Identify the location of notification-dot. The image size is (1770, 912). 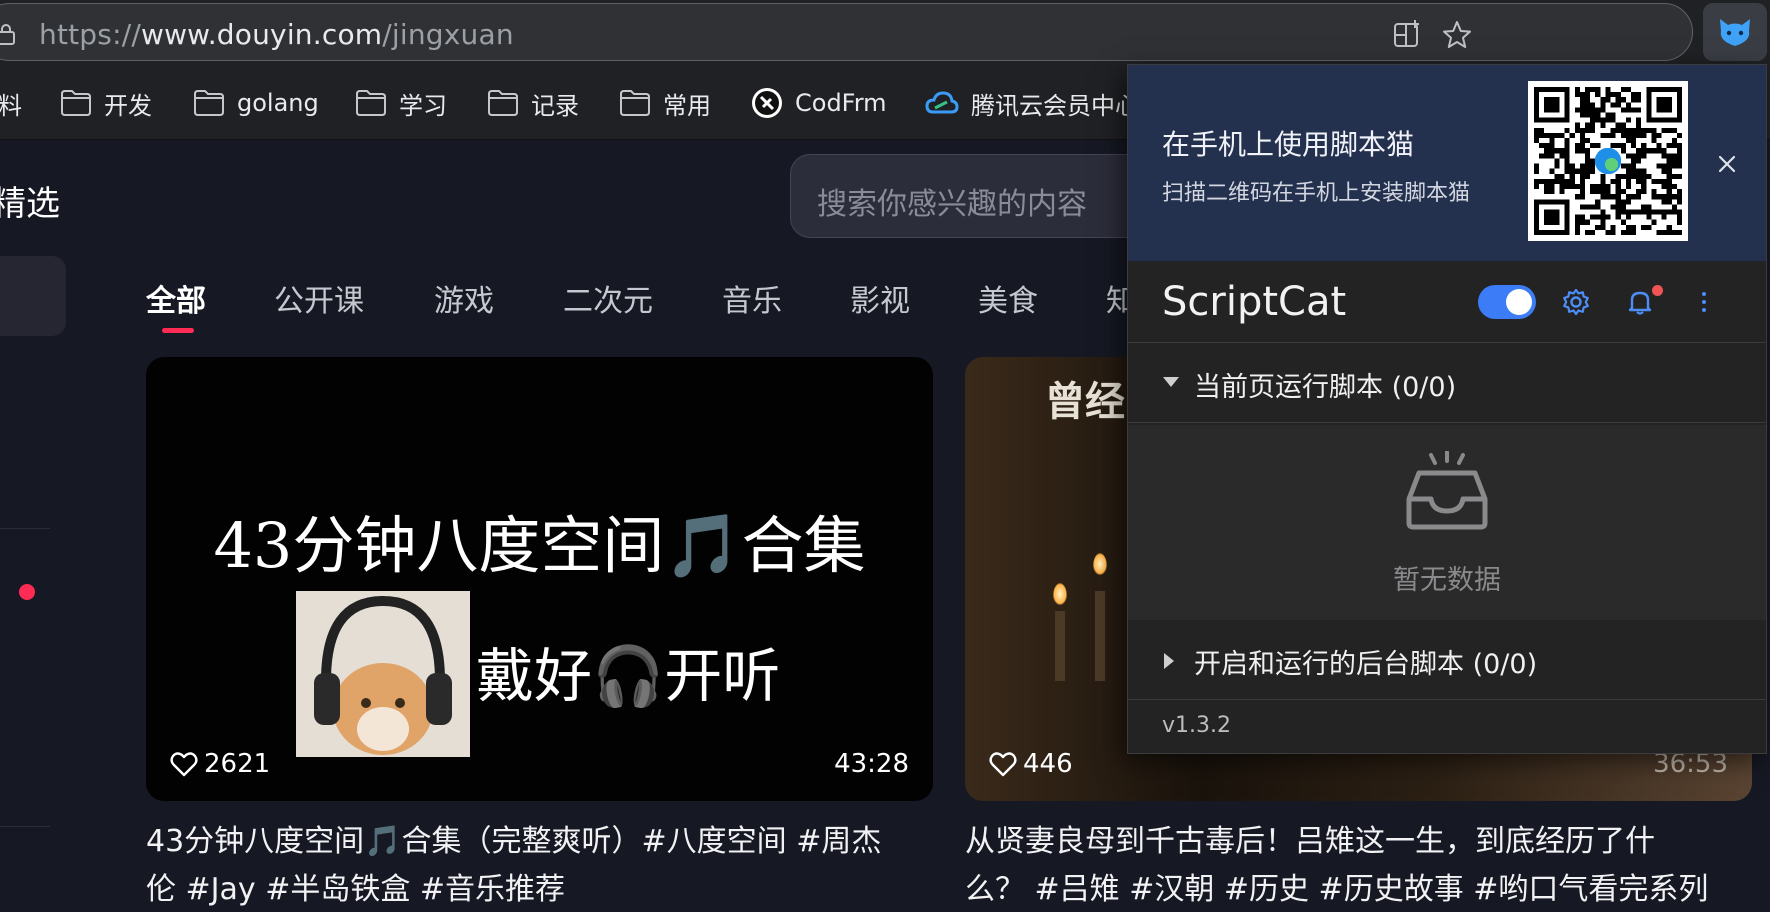
(27, 592).